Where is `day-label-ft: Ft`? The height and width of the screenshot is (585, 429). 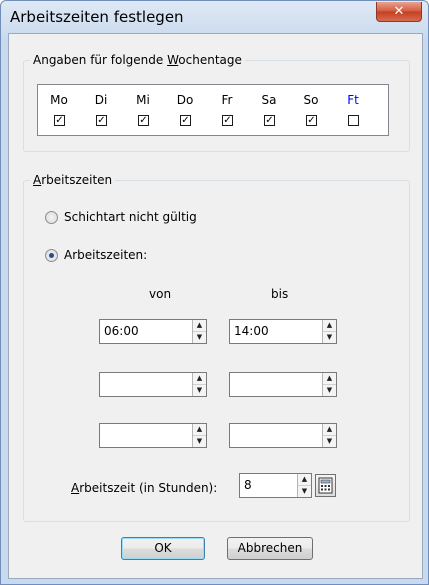
day-label-ft: Ft is located at coordinates (353, 100).